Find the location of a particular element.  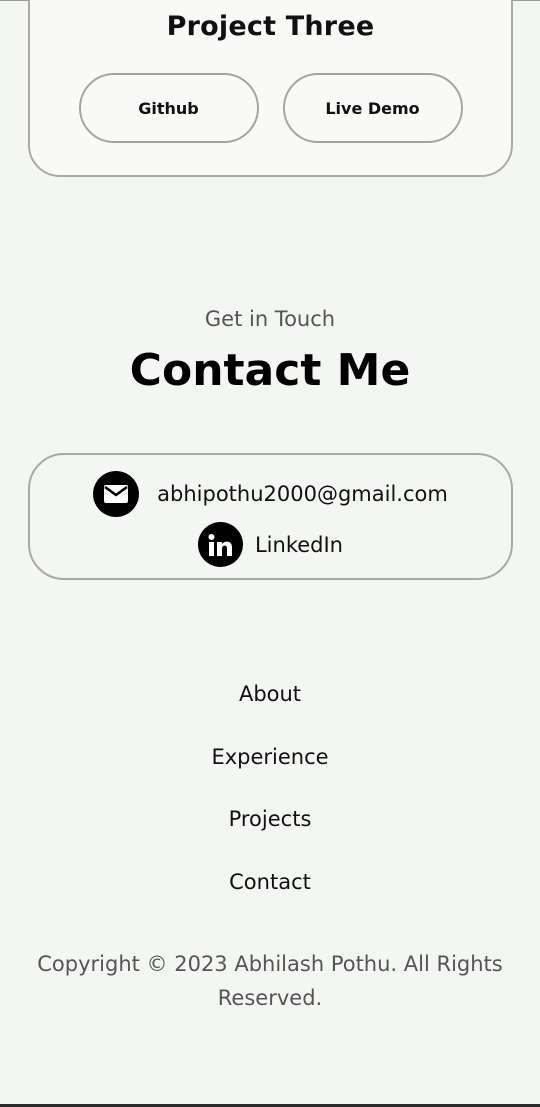

email-link: abhipothu2000@gmail.com is located at coordinates (302, 494).